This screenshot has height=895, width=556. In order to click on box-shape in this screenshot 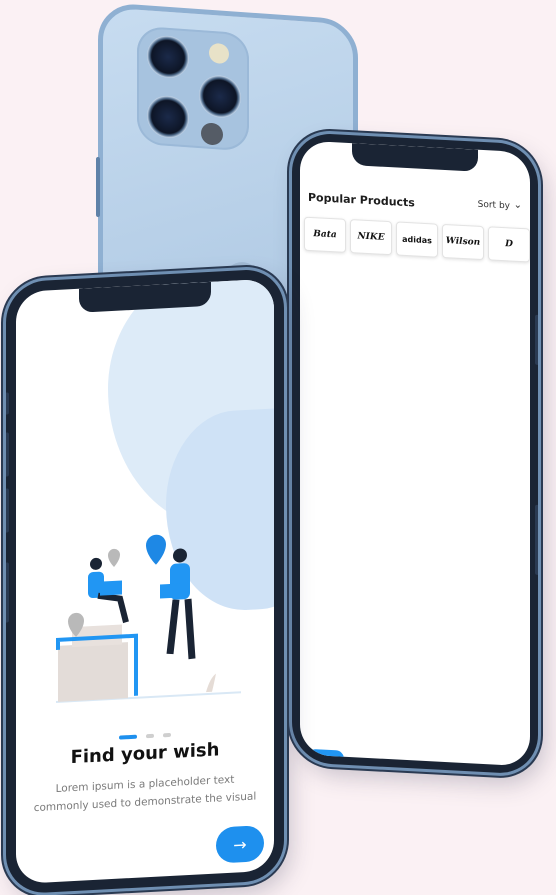, I will do `click(93, 672)`.